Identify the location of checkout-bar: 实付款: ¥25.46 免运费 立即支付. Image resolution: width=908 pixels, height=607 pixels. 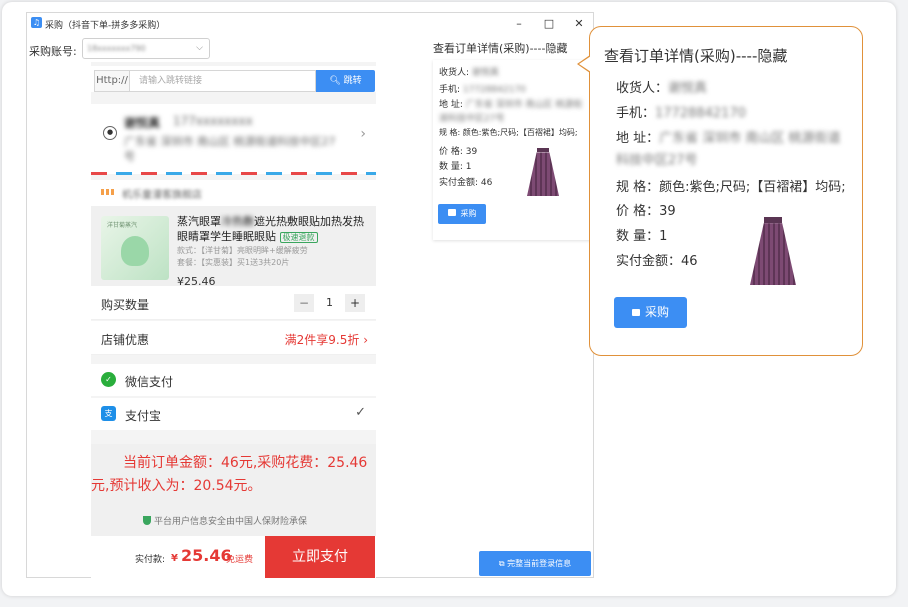
(233, 557).